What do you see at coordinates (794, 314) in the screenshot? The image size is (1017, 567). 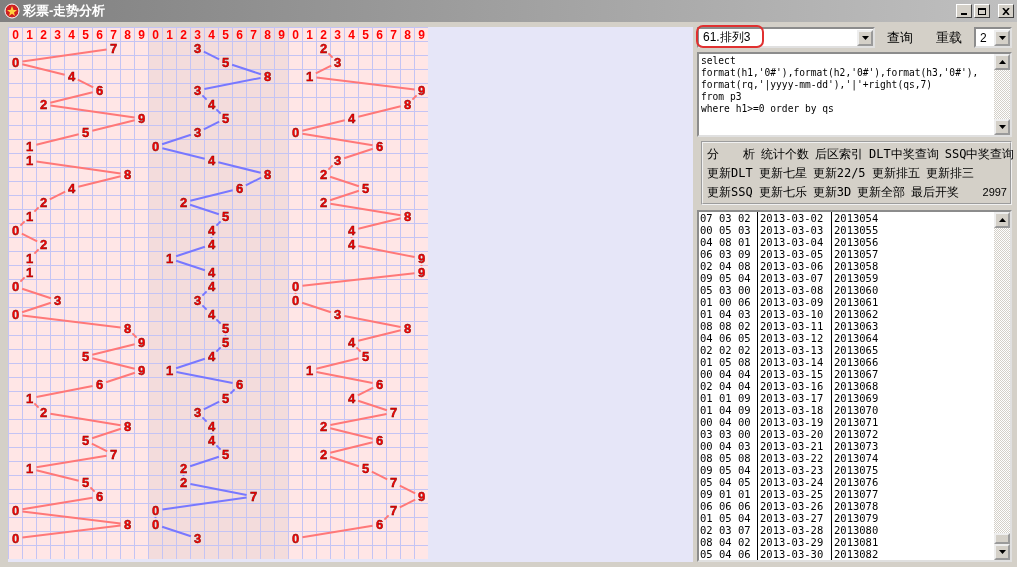 I see `date-cell: 2013-03-10` at bounding box center [794, 314].